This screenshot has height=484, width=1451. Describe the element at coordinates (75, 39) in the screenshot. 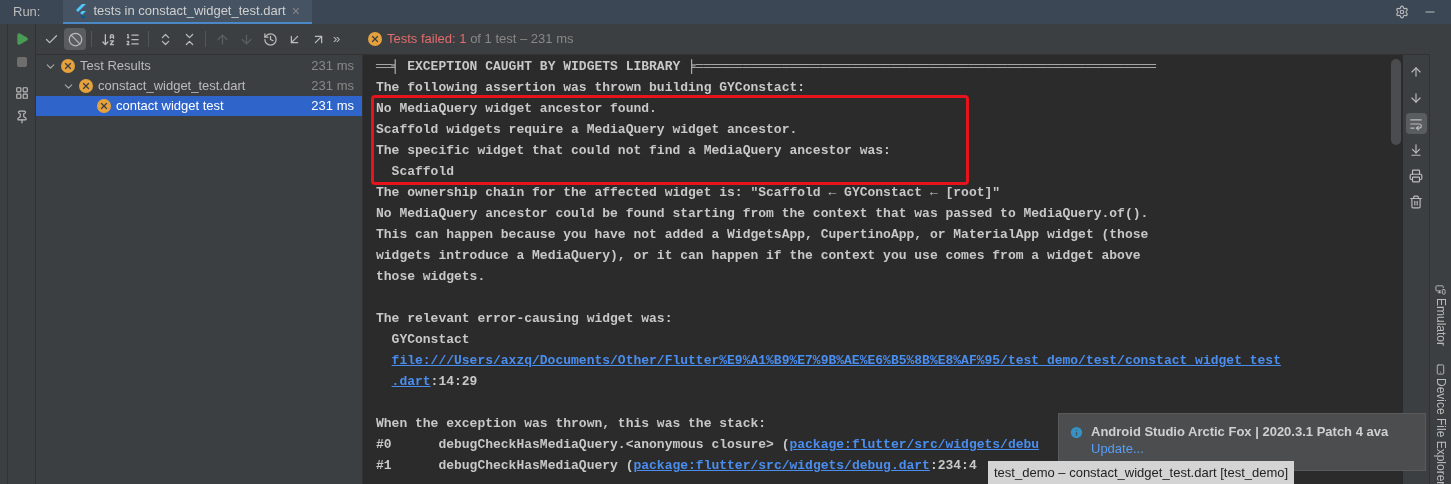

I see `ban-icon` at that location.